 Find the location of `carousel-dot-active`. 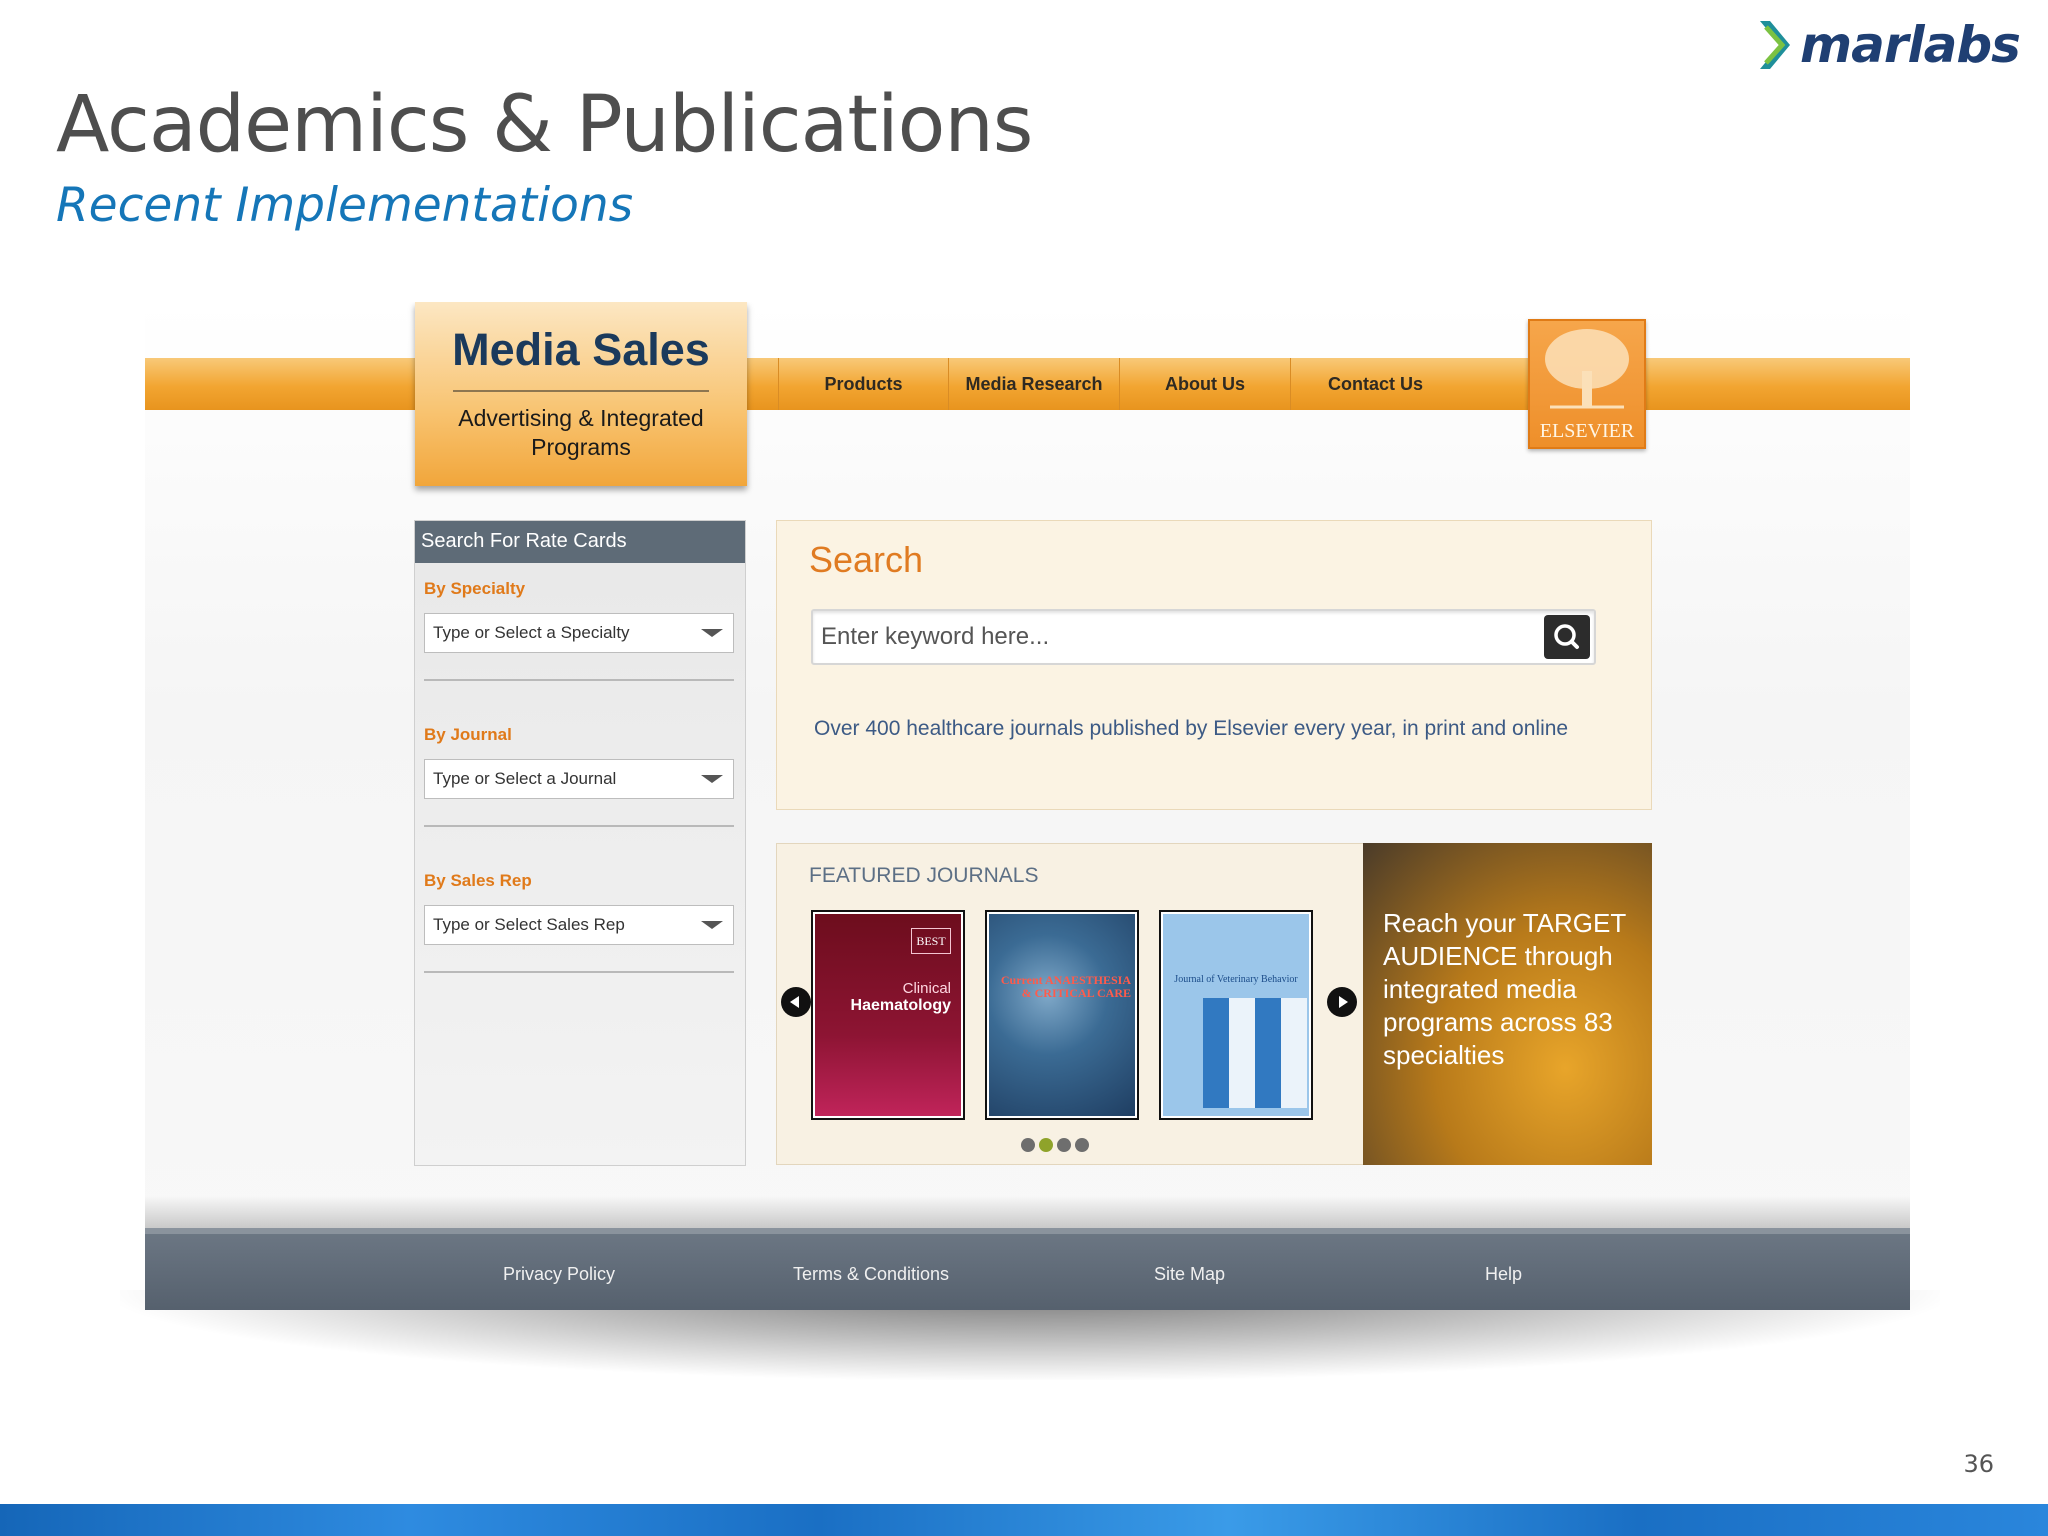

carousel-dot-active is located at coordinates (1046, 1145).